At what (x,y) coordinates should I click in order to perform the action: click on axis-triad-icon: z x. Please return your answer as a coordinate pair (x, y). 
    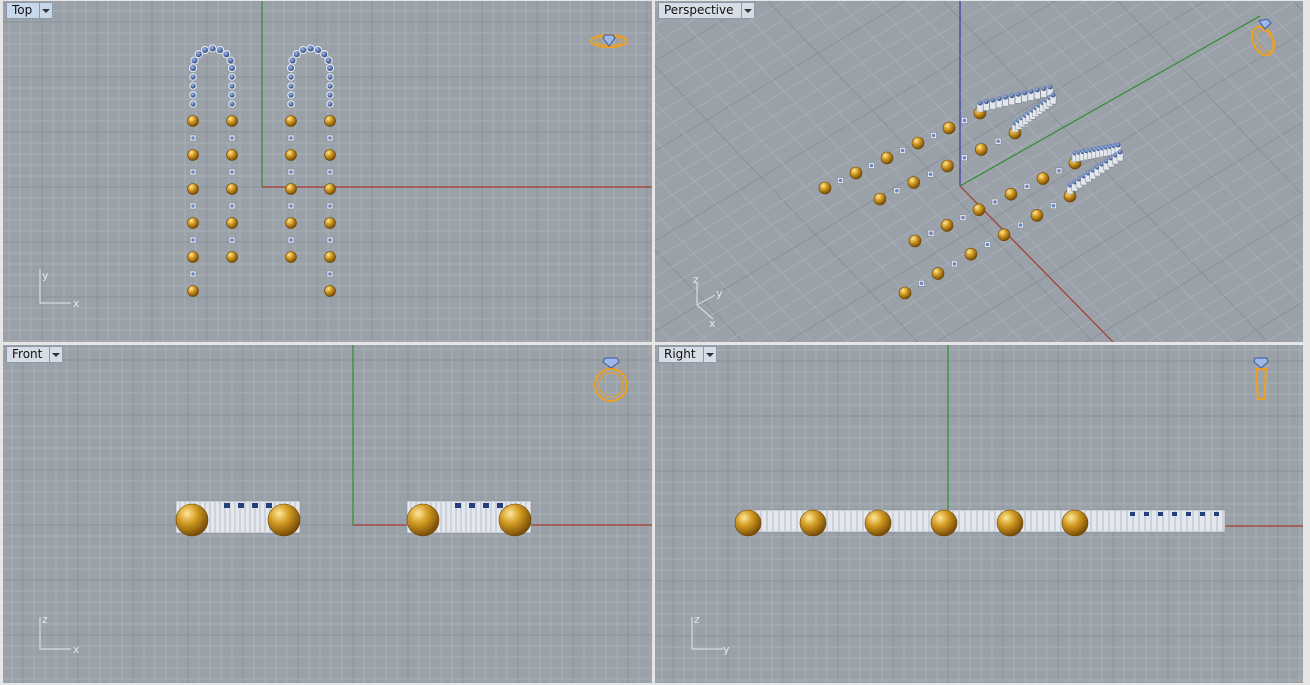
    Looking at the image, I should click on (59, 634).